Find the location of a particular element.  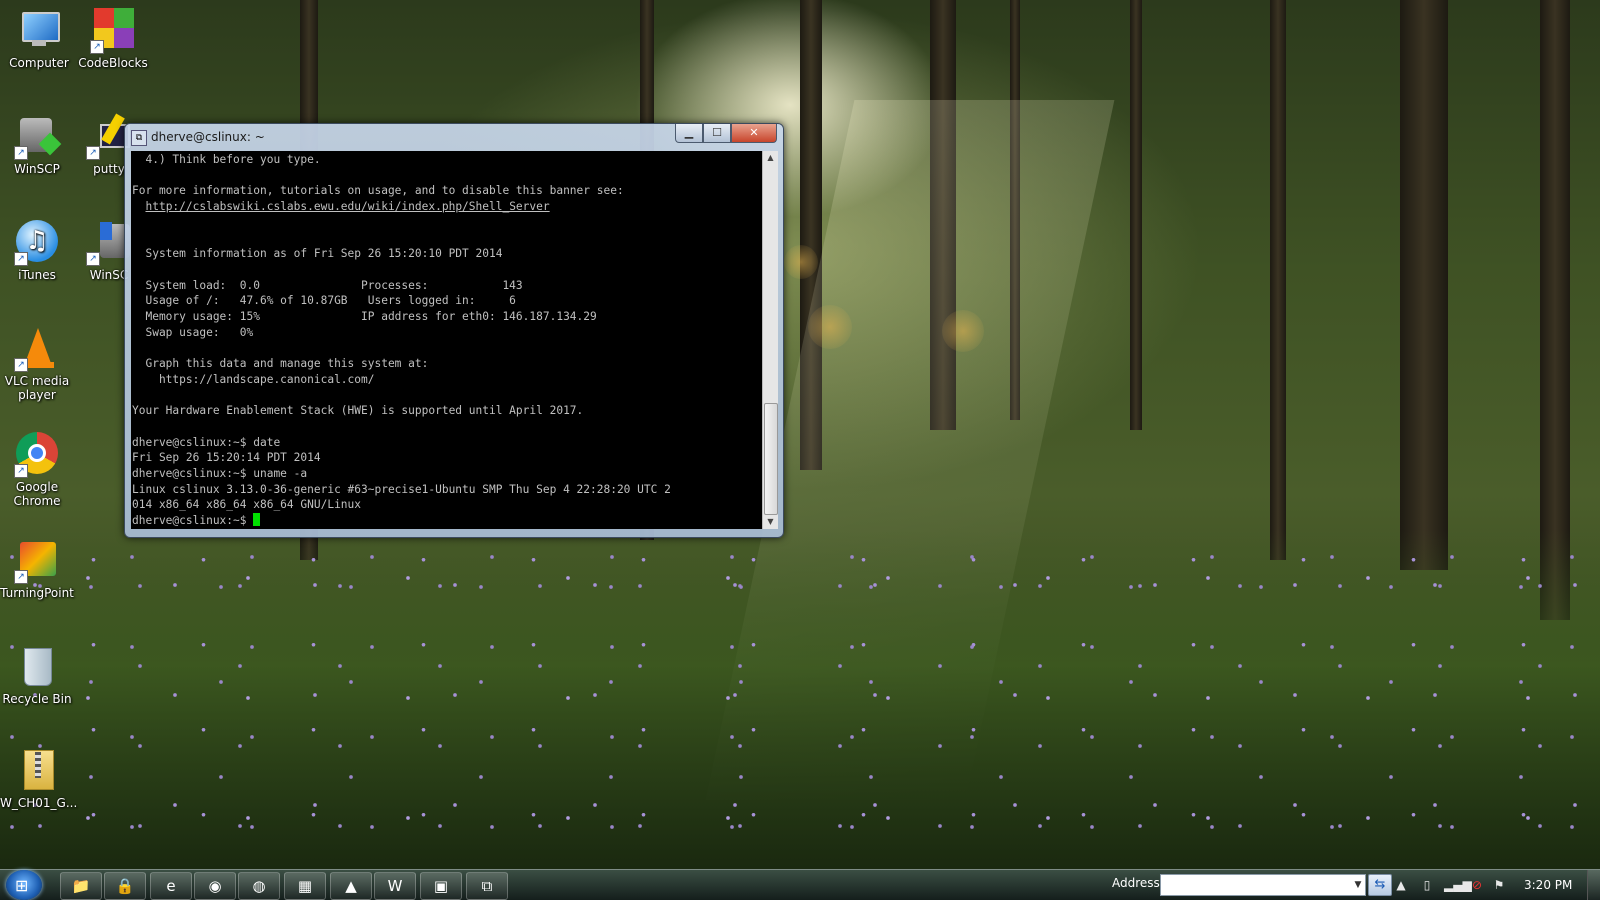

terminal-scrollbar: ▲ ▼ is located at coordinates (770, 340).